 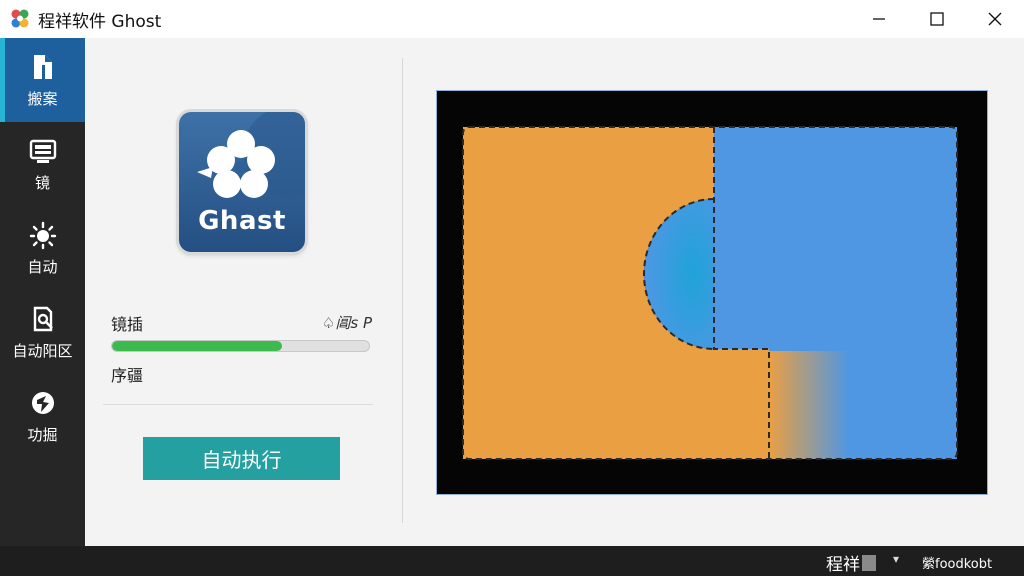 What do you see at coordinates (869, 562) in the screenshot?
I see `status-chip-icon` at bounding box center [869, 562].